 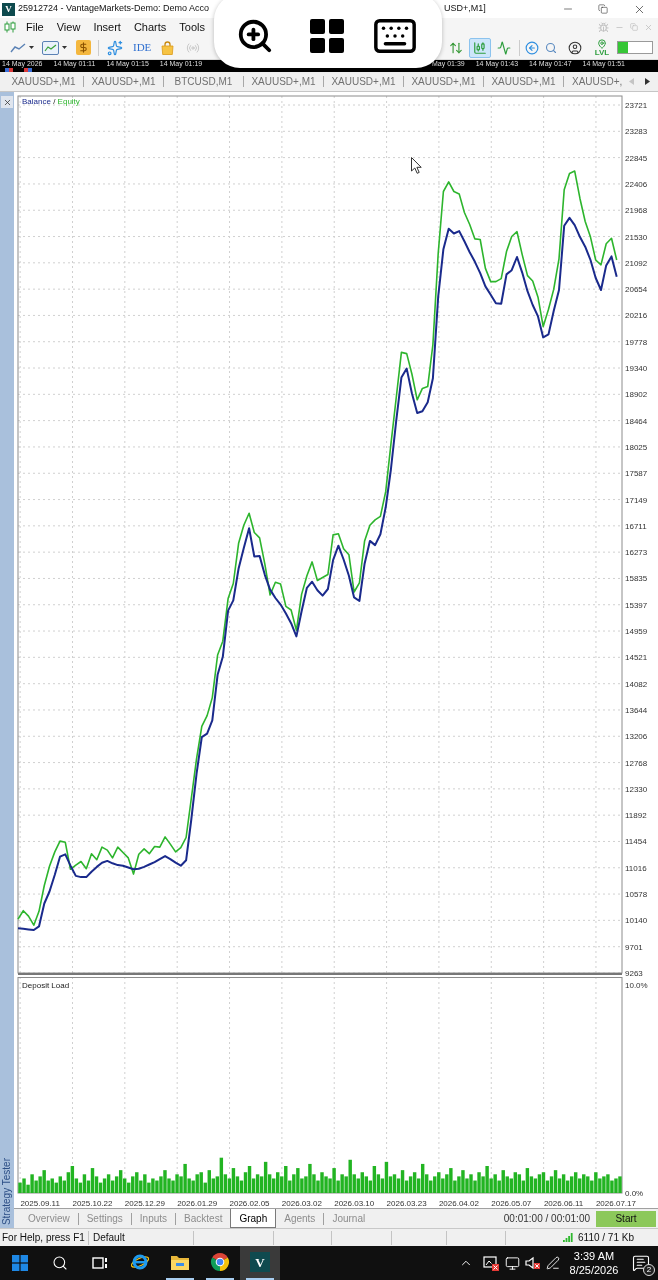 What do you see at coordinates (636, 737) in the screenshot?
I see `y-axis-label: 13206` at bounding box center [636, 737].